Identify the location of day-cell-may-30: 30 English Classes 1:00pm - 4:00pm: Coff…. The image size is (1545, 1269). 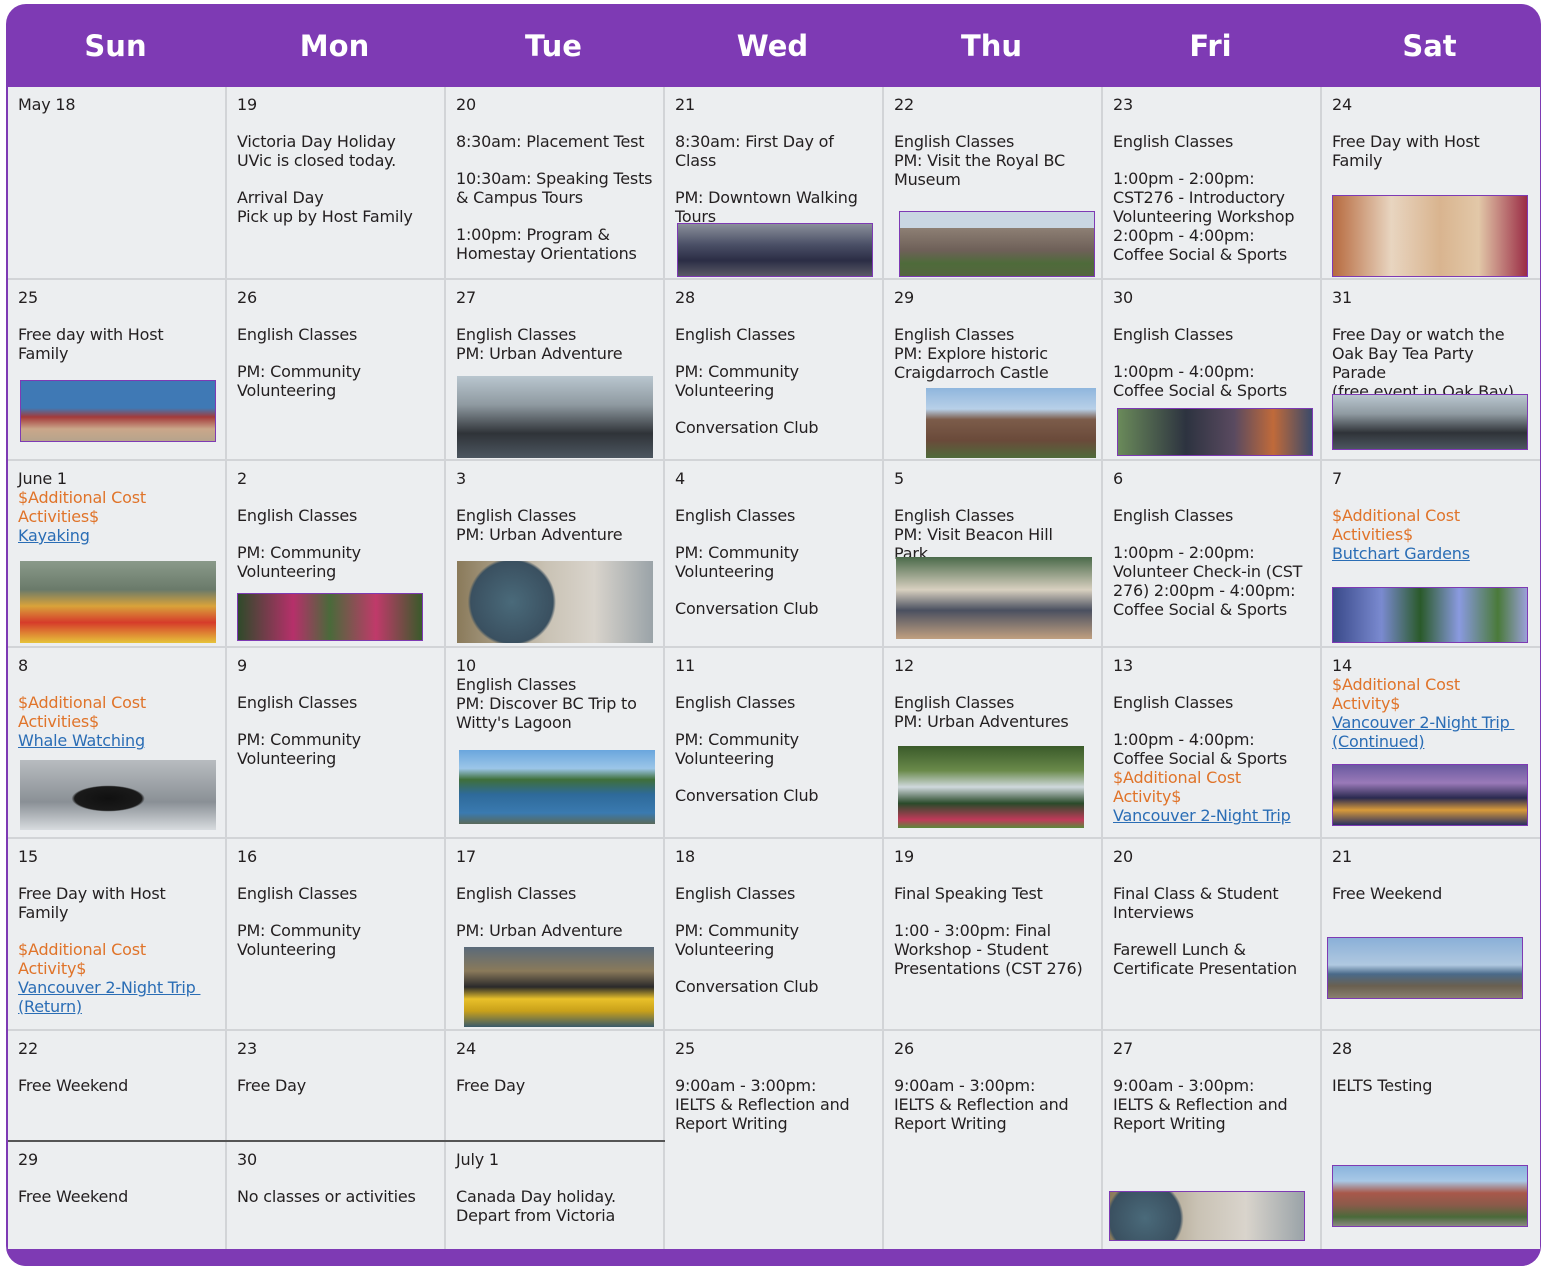
(1211, 369).